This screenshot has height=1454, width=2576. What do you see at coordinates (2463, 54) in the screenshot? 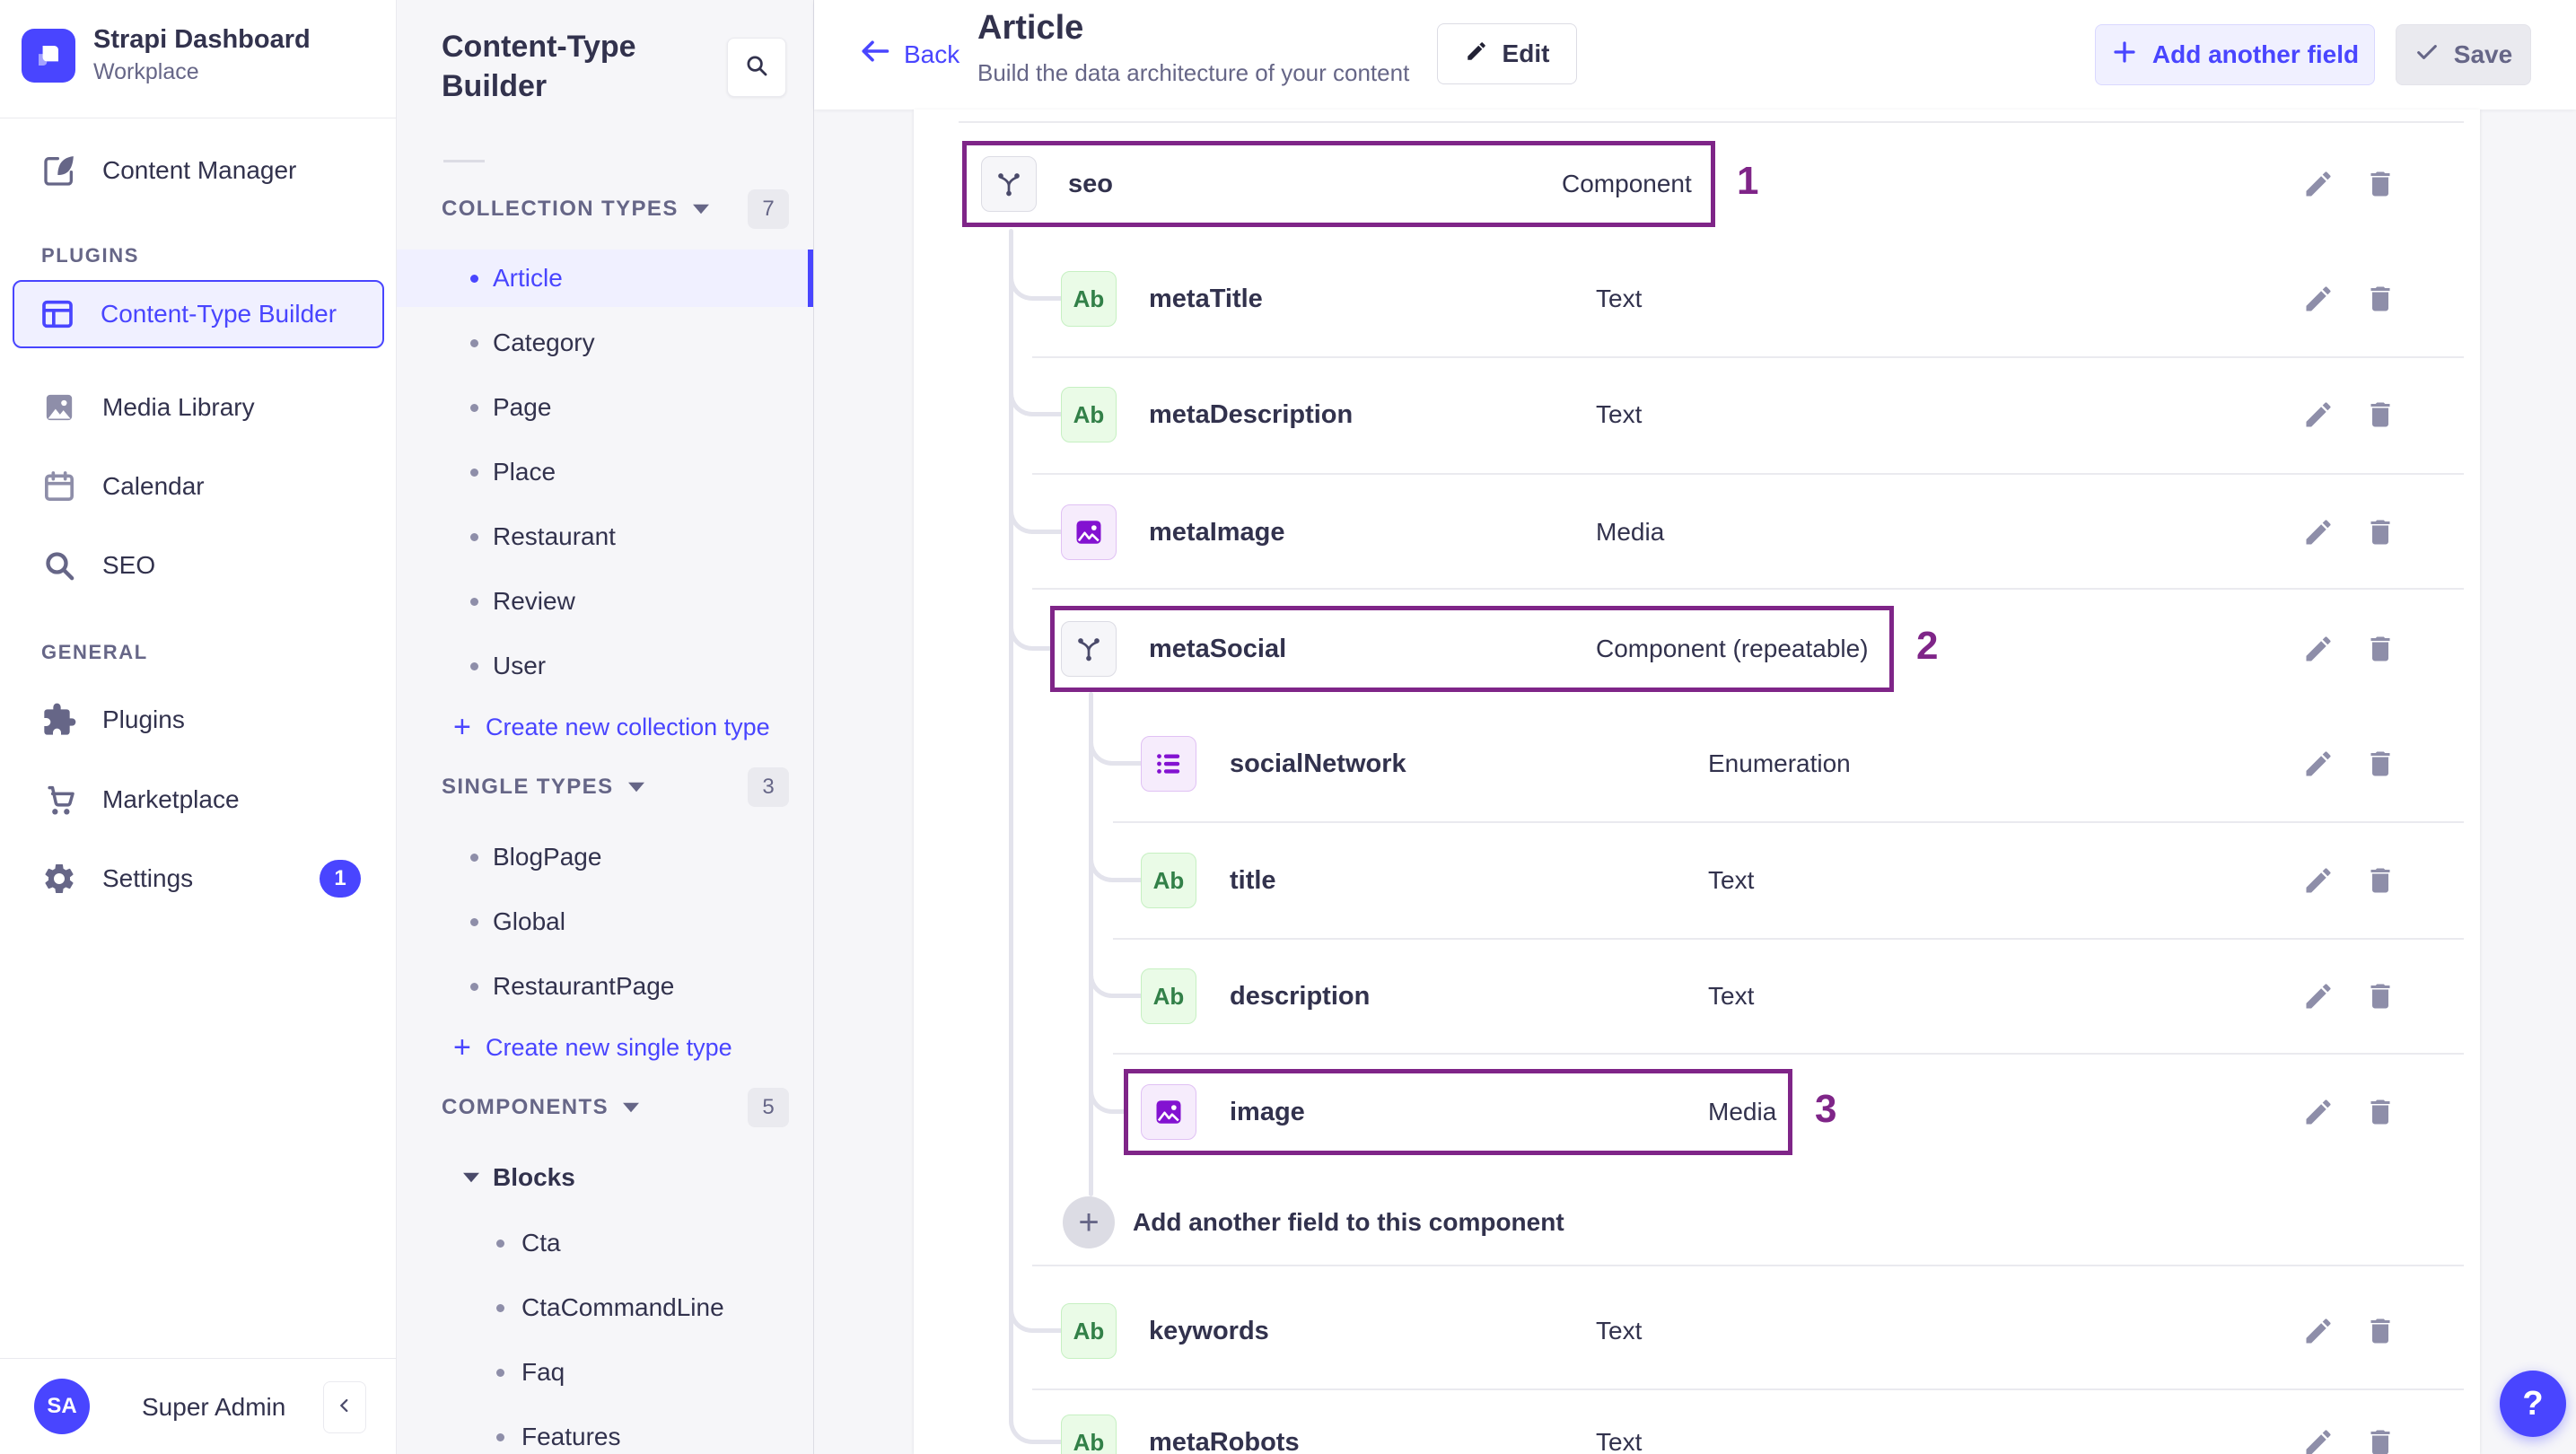
I see `save-button: Save` at bounding box center [2463, 54].